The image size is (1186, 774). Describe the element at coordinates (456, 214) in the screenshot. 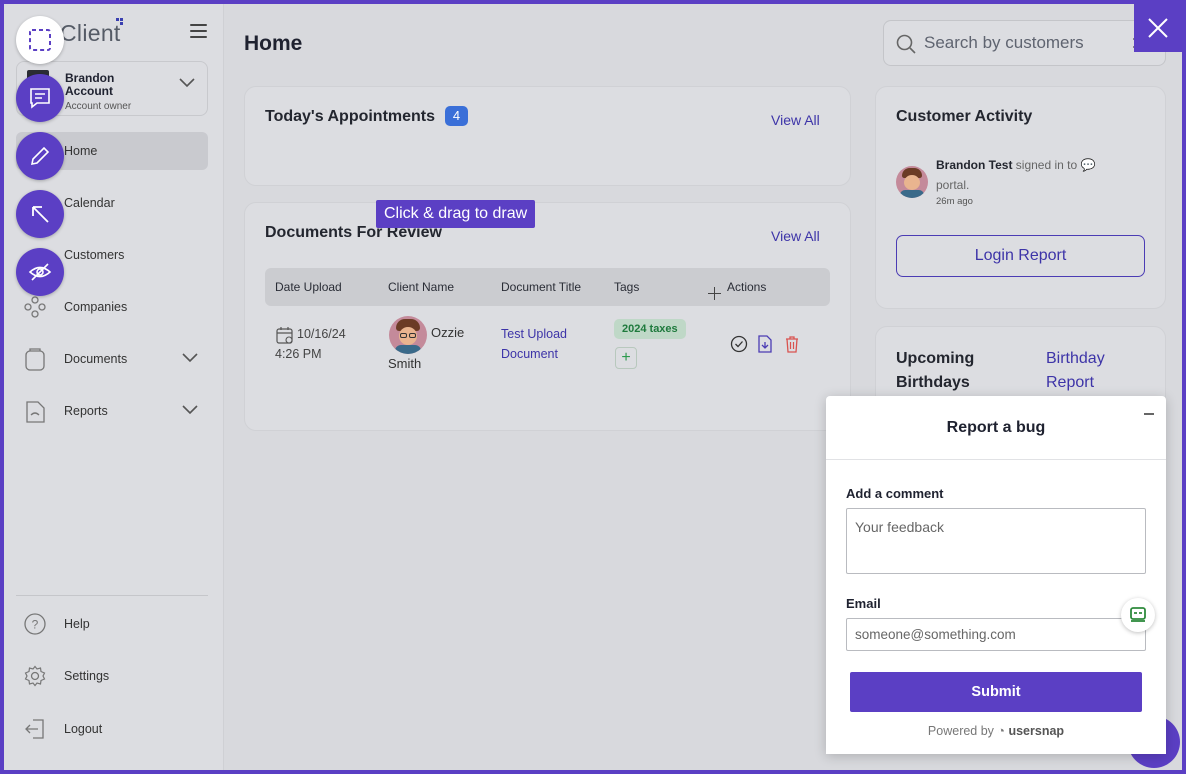

I see `draw-tooltip: Click & drag to draw` at that location.